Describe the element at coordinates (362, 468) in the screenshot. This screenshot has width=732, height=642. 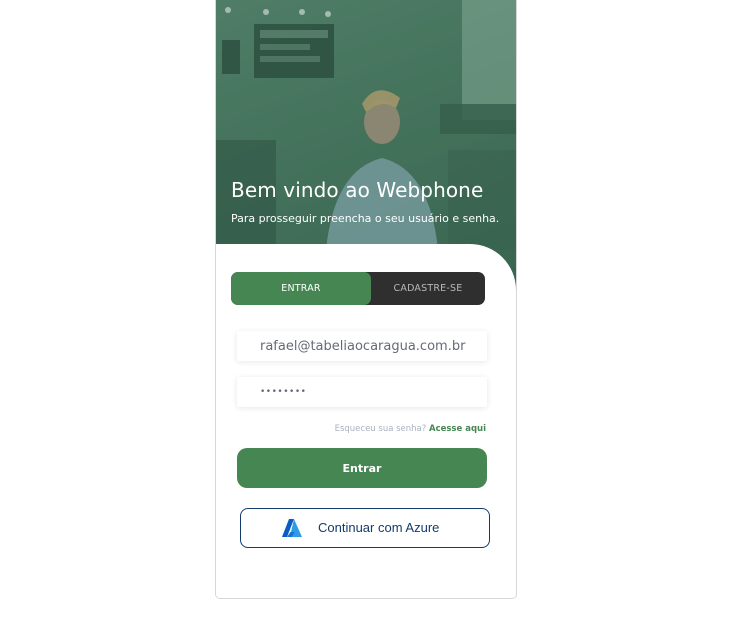
I see `login-button: Entrar` at that location.